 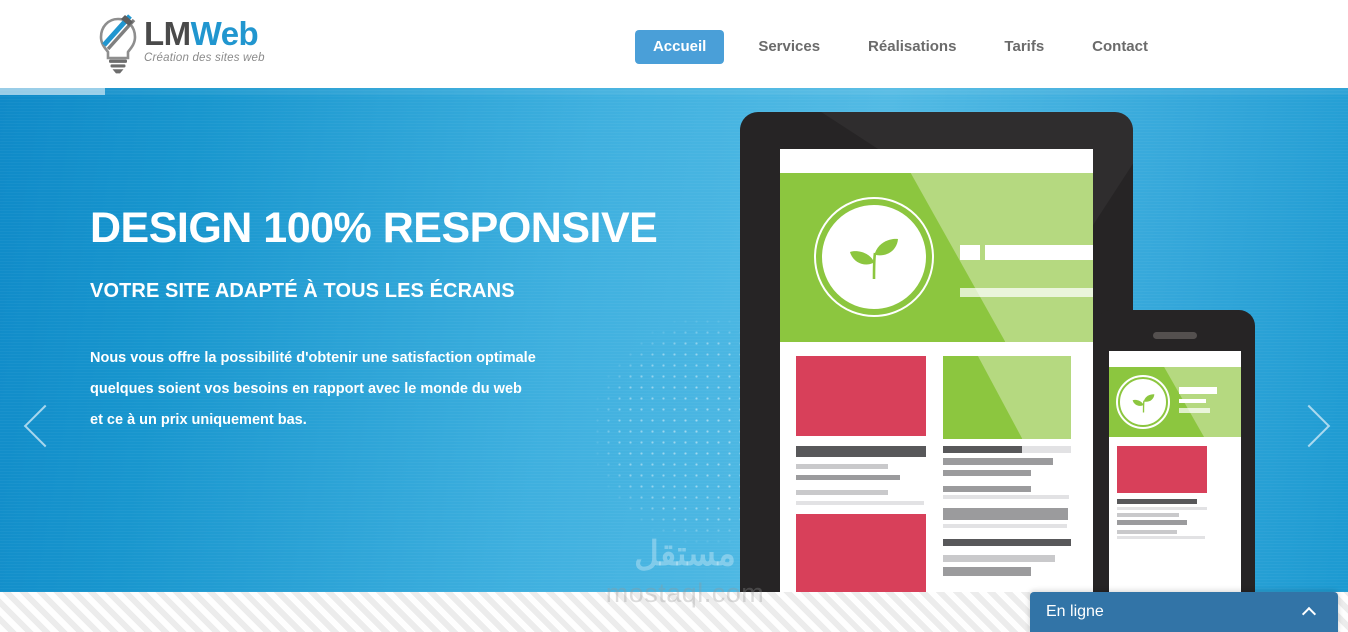 What do you see at coordinates (970, 252) in the screenshot?
I see `mock-bar-small` at bounding box center [970, 252].